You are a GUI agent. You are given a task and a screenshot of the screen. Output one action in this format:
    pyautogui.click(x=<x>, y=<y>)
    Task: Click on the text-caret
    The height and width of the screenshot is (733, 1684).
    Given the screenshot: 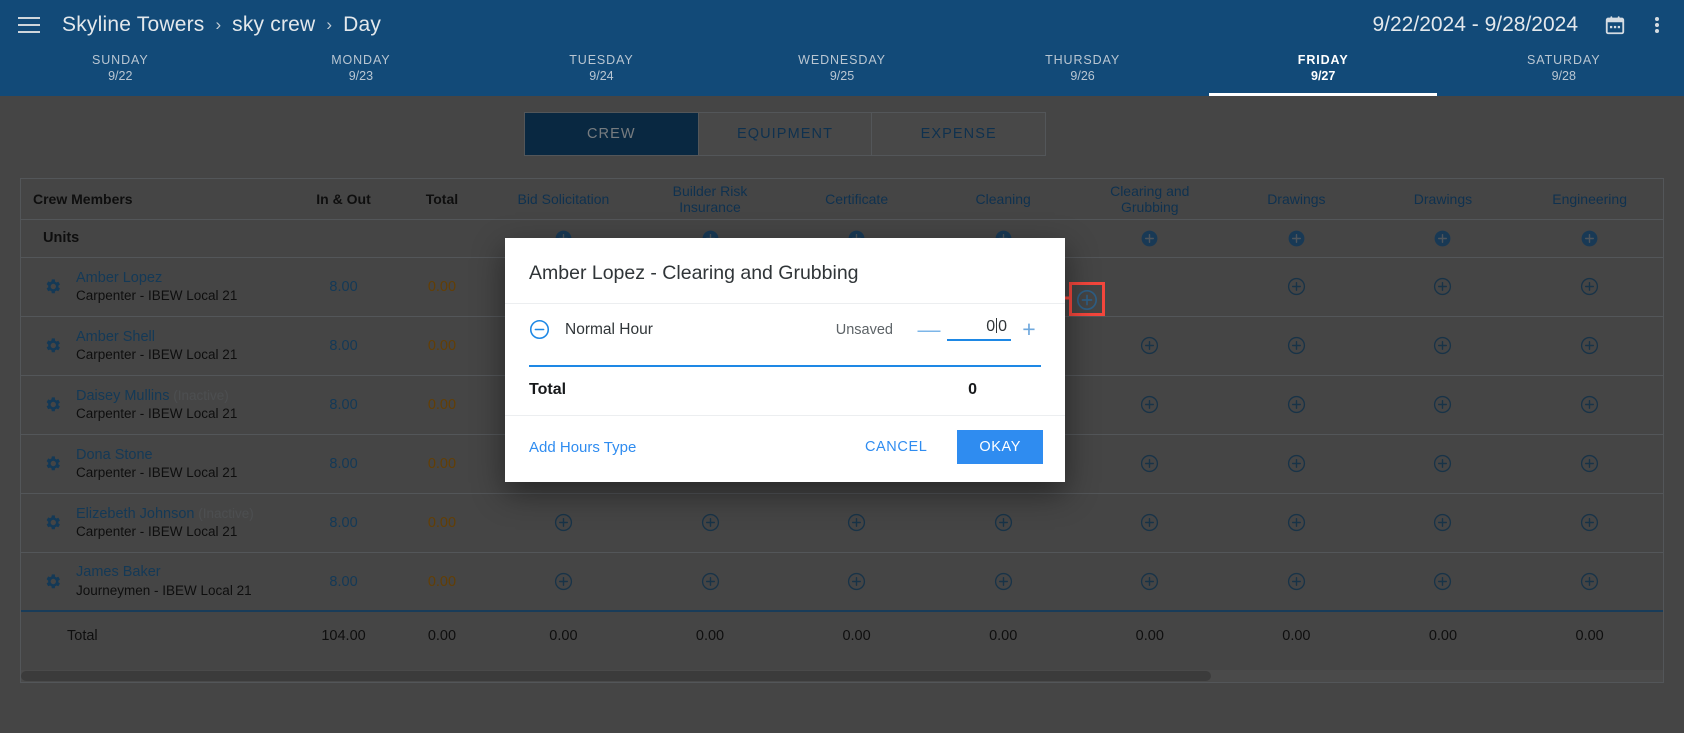 What is the action you would take?
    pyautogui.click(x=997, y=325)
    